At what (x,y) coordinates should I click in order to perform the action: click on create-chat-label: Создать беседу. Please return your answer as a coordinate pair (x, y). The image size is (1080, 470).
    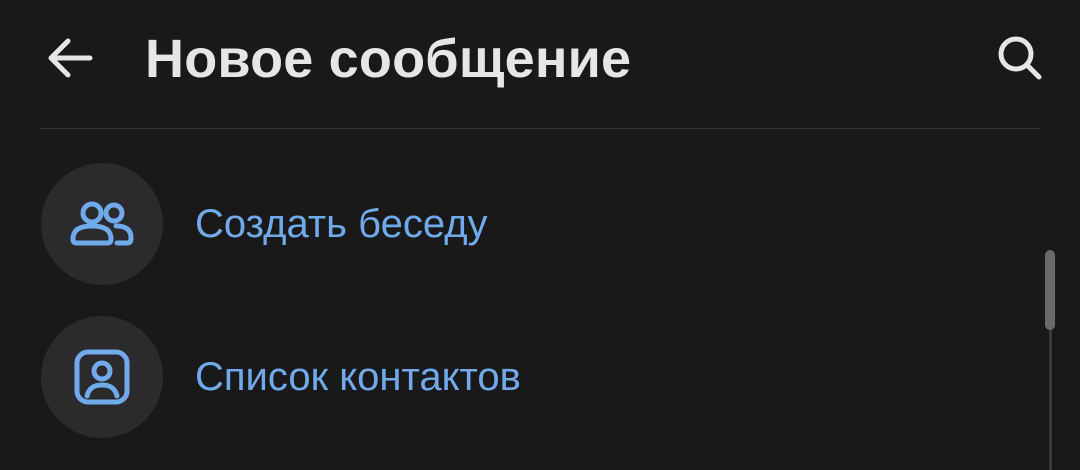
    Looking at the image, I should click on (341, 224).